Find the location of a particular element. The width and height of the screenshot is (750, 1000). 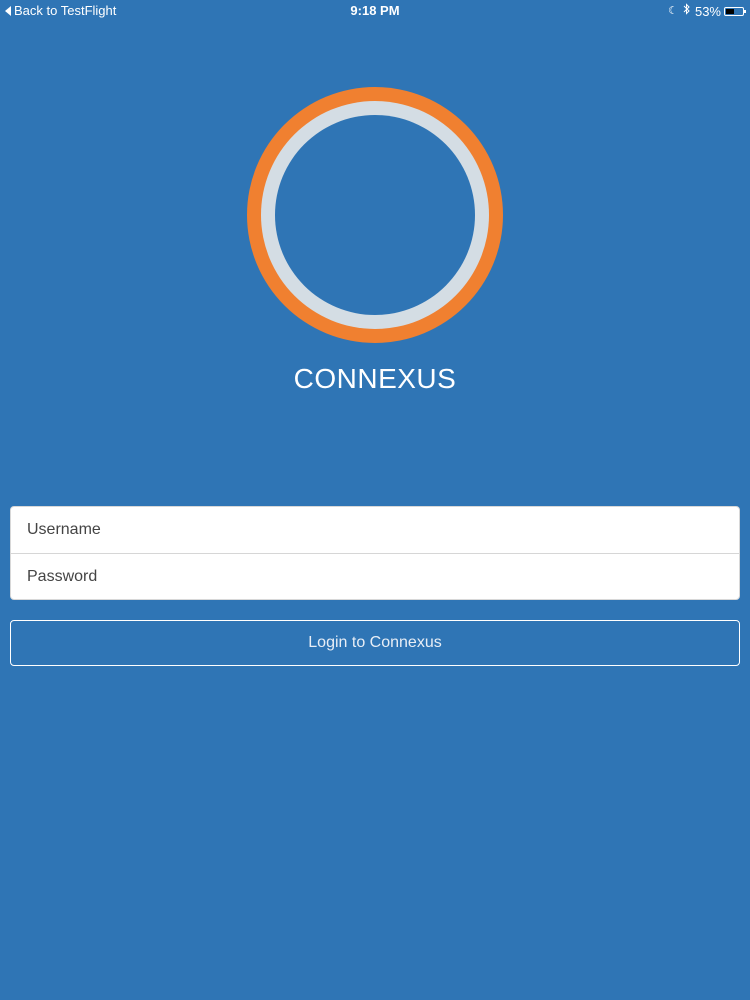

battery-icon is located at coordinates (735, 11).